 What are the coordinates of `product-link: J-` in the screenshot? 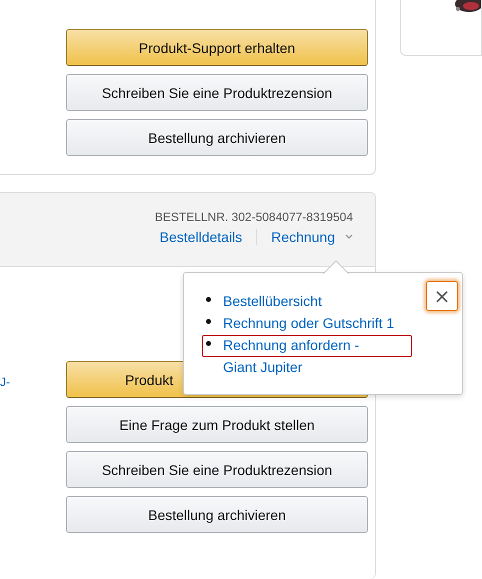 It's located at (5, 382).